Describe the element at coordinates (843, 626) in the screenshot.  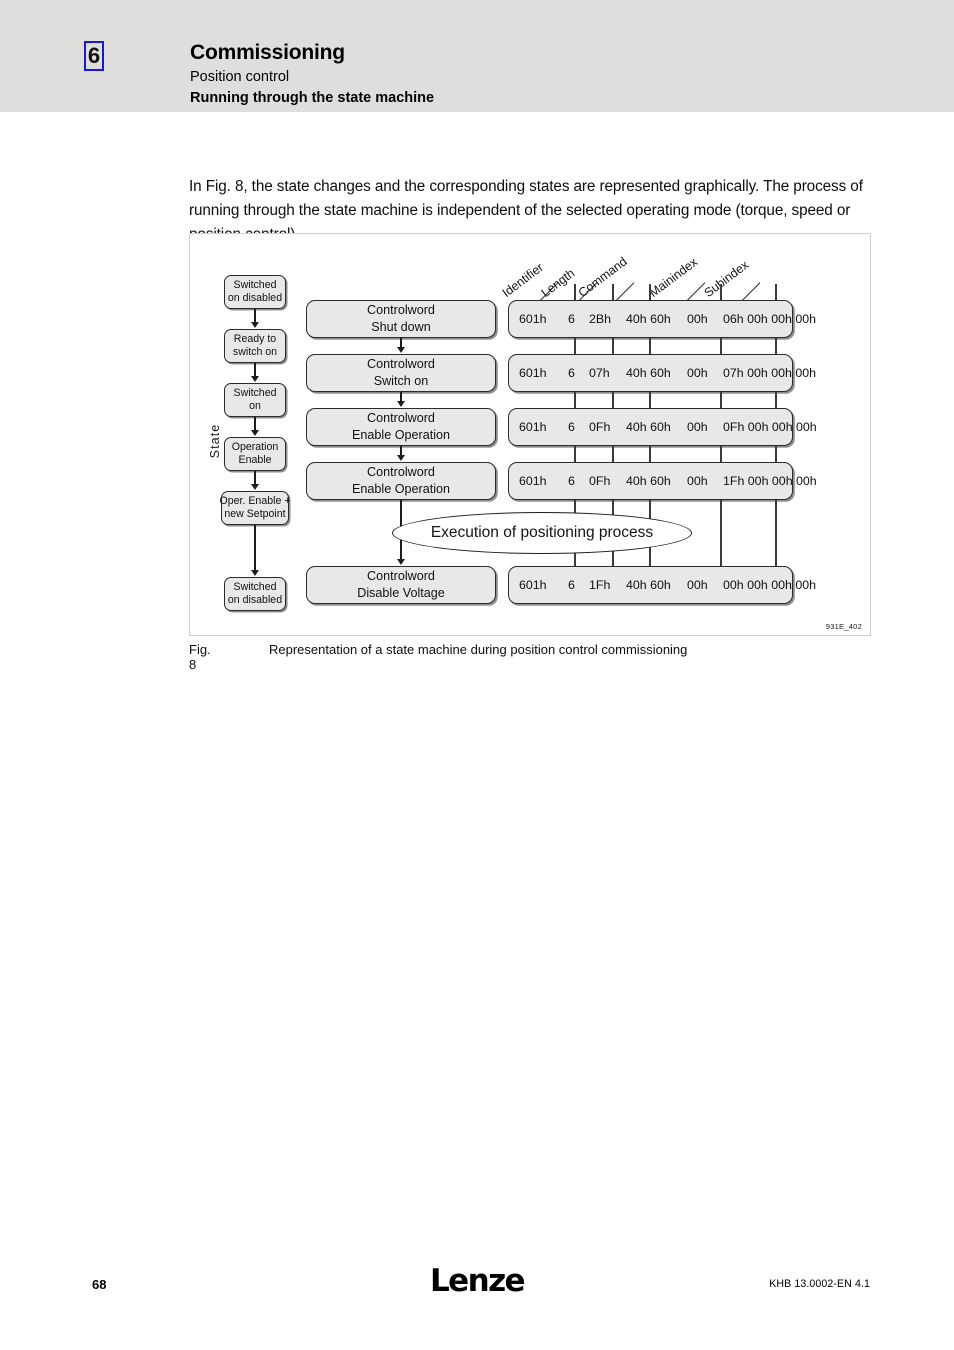
I see `figure-id-label: 931E_402` at that location.